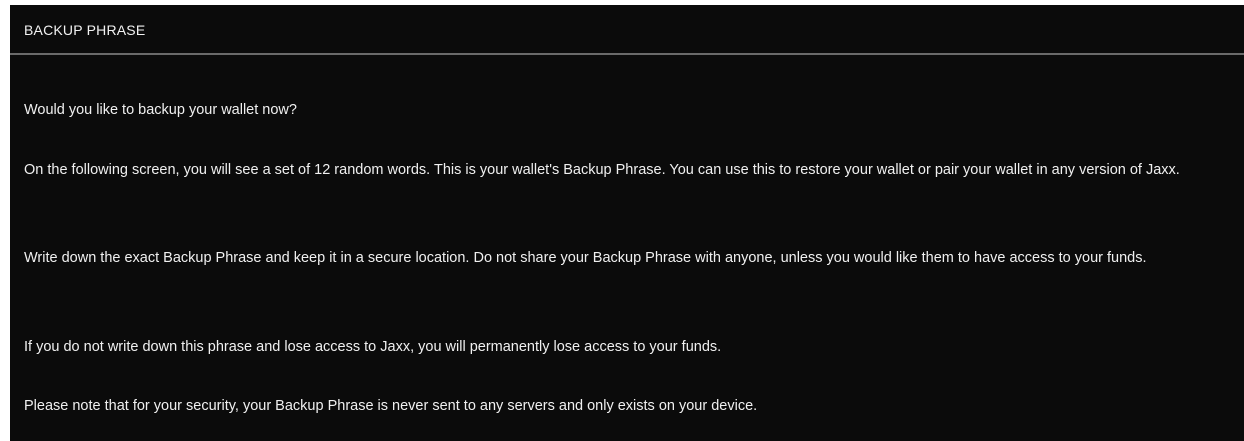  What do you see at coordinates (627, 30) in the screenshot?
I see `dialog-header: BACKUP PHRASE` at bounding box center [627, 30].